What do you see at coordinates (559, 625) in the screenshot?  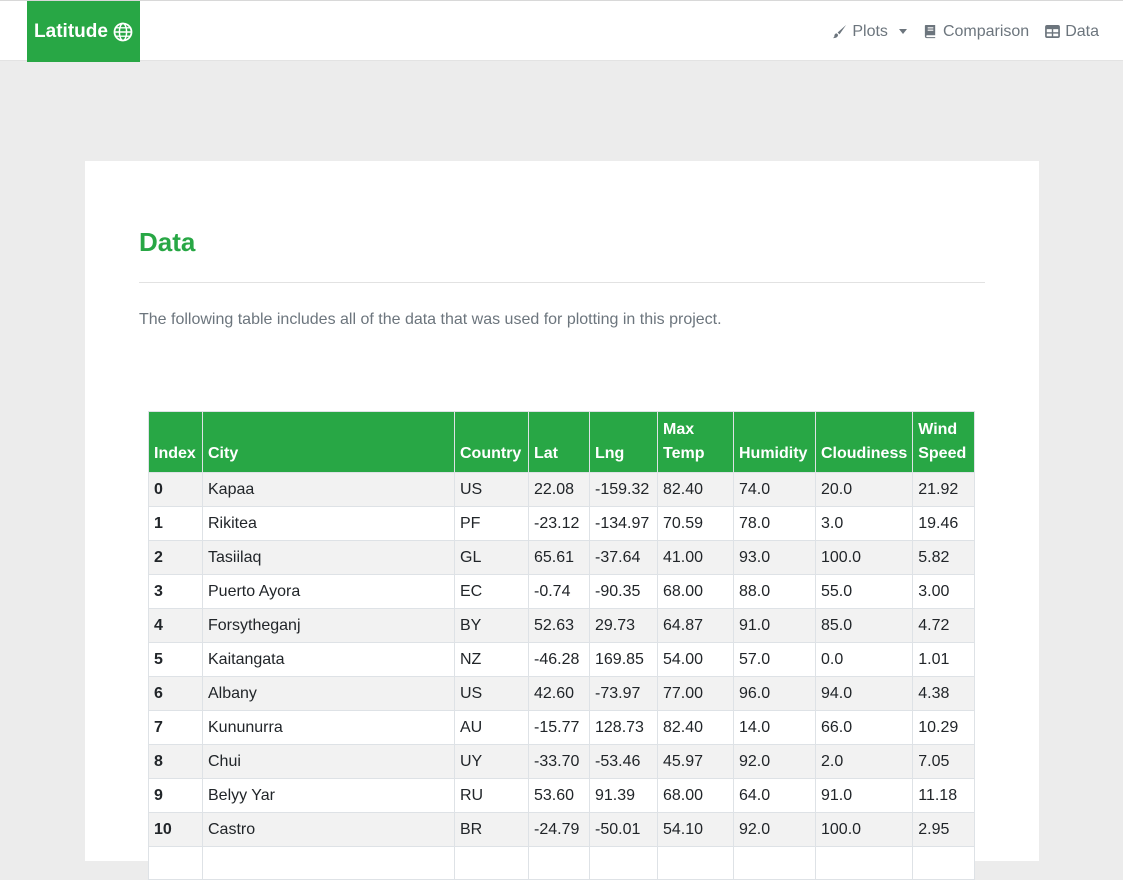 I see `table-cell: 52.63` at bounding box center [559, 625].